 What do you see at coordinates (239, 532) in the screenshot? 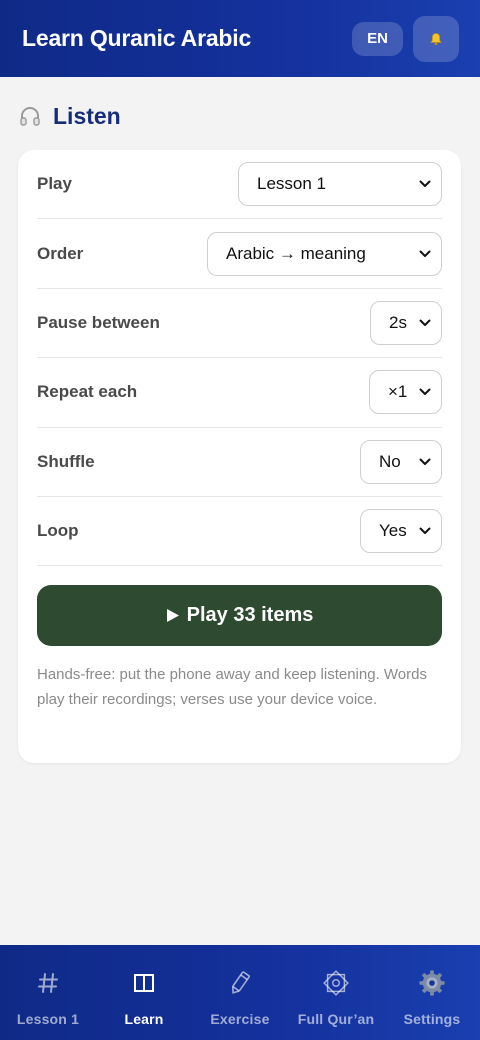
I see `setting-row-loop: Loop Yes` at bounding box center [239, 532].